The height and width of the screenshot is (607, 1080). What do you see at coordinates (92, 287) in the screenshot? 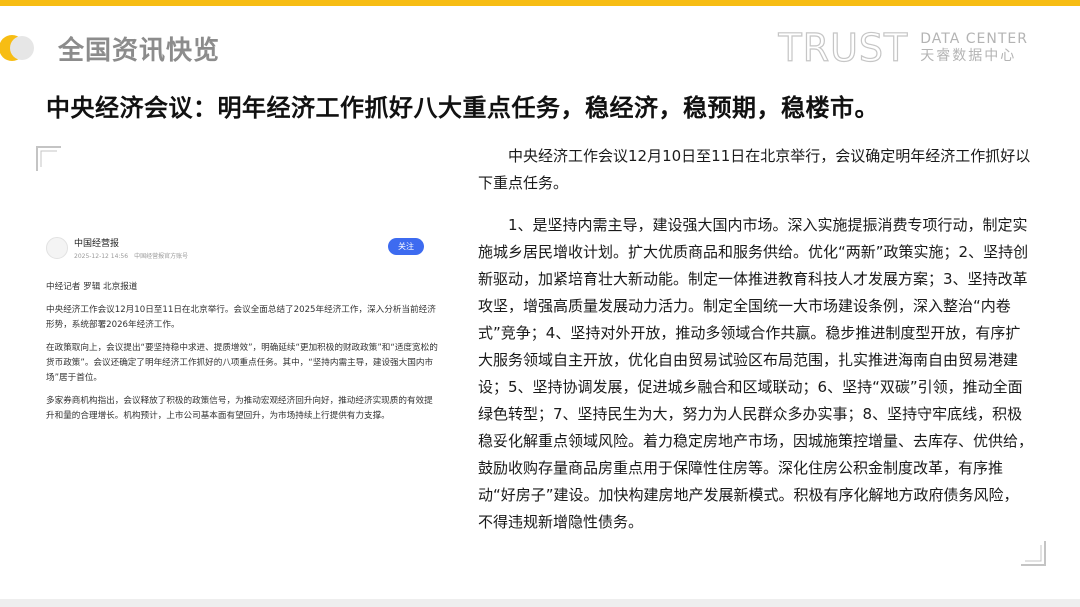
I see `byline: 中经记者 罗辑 北京报道` at bounding box center [92, 287].